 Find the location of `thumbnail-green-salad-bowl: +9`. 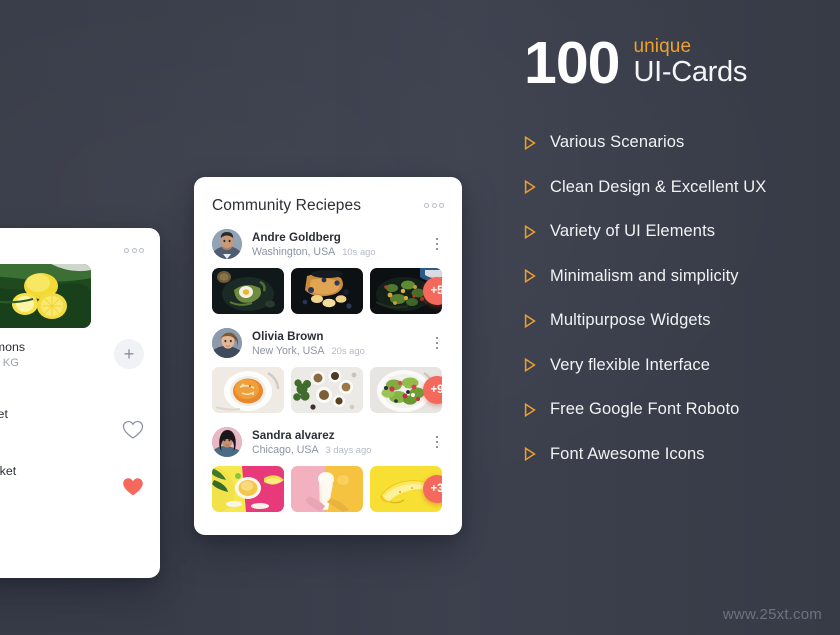

thumbnail-green-salad-bowl: +9 is located at coordinates (406, 390).